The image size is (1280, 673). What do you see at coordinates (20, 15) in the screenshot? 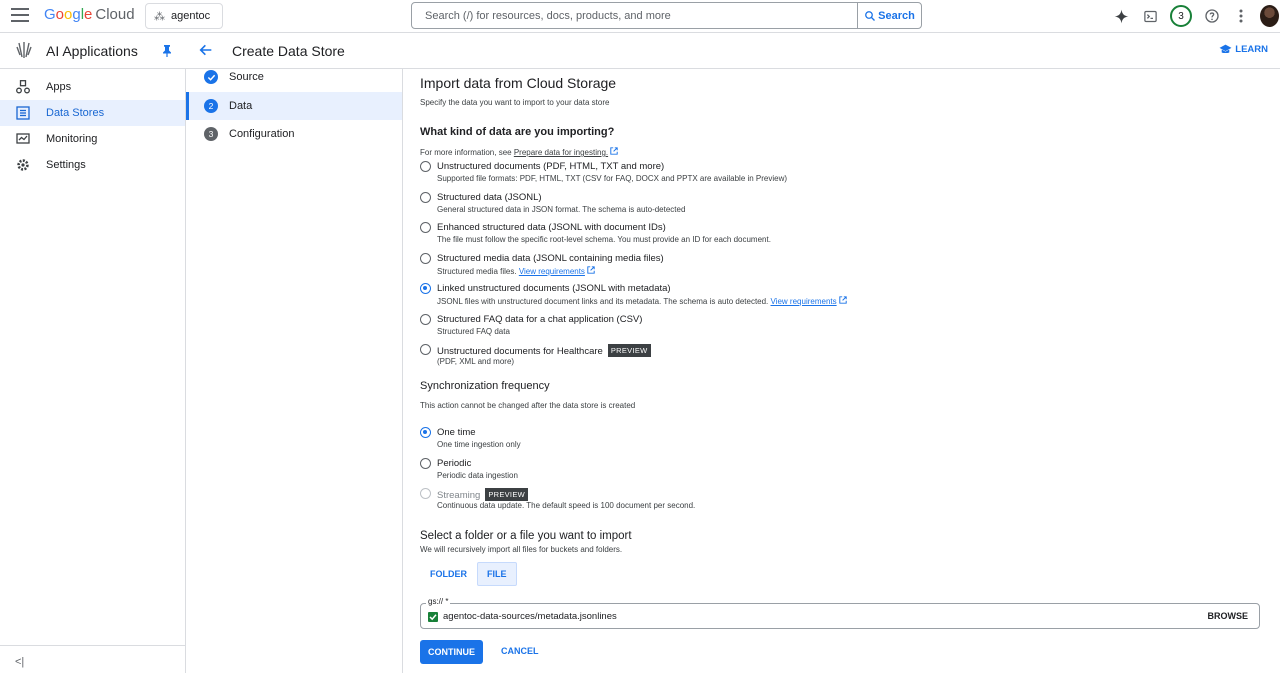
I see `main-menu-icon` at bounding box center [20, 15].